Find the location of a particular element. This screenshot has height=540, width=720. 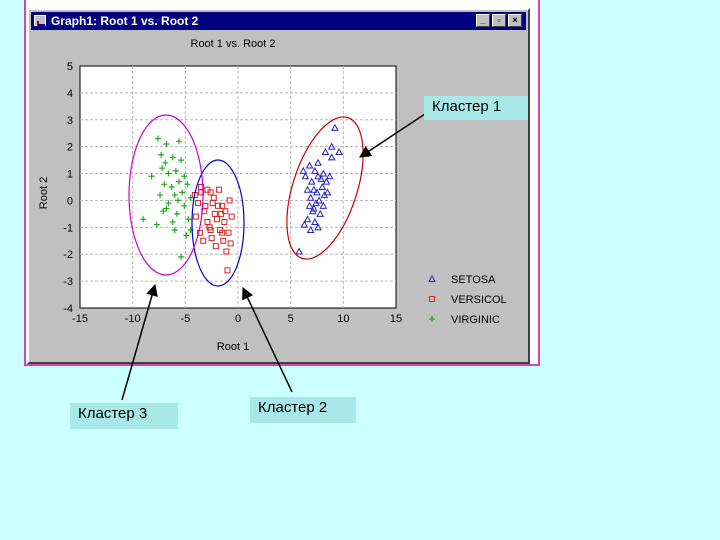

setosa-legend-marker is located at coordinates (432, 278).